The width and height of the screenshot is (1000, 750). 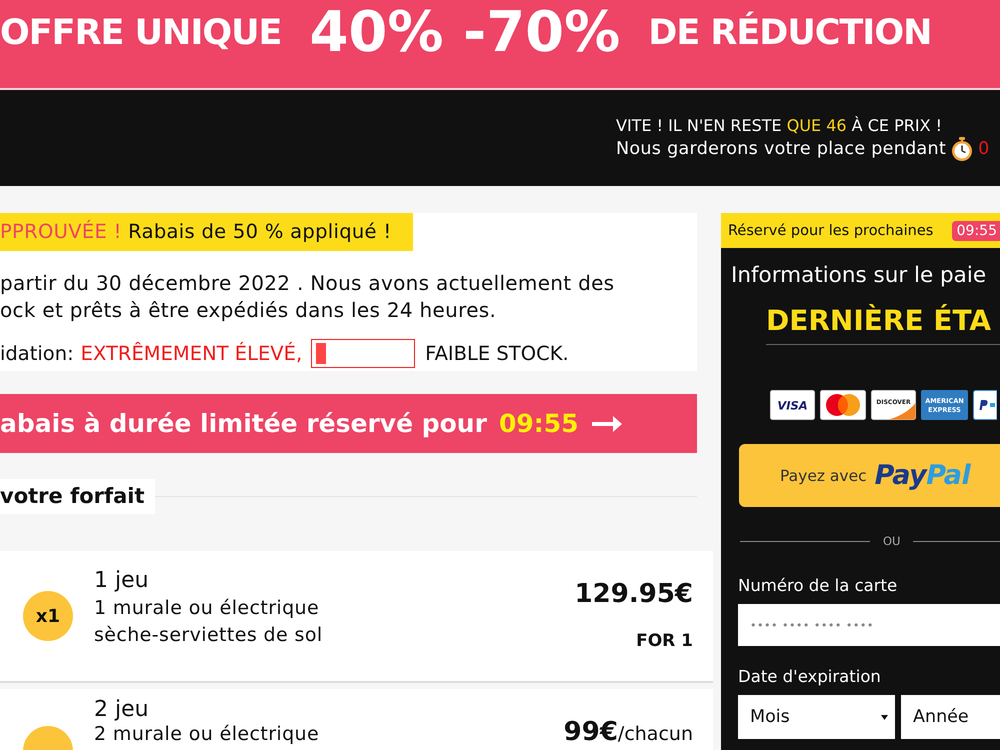 What do you see at coordinates (869, 475) in the screenshot?
I see `paypal-button: Payez avec PayPal` at bounding box center [869, 475].